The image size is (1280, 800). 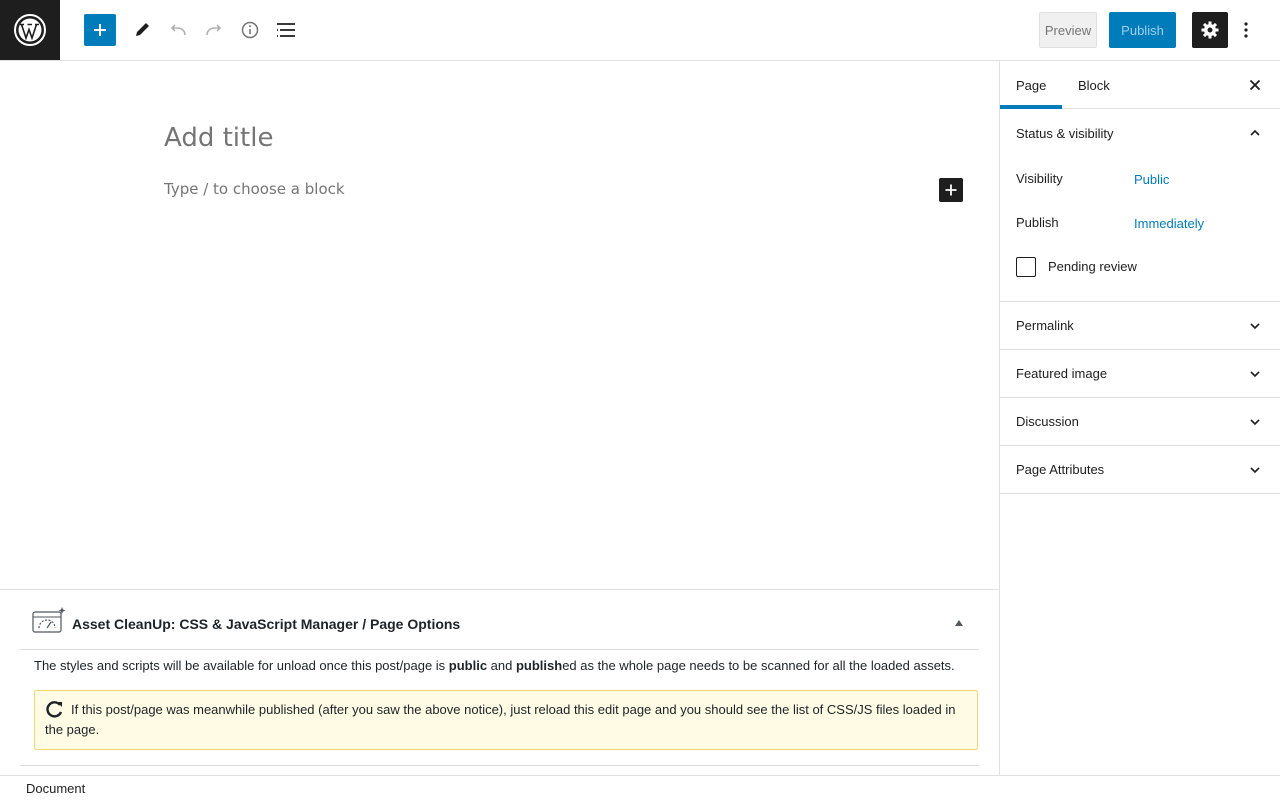 I want to click on redo-button, so click(x=214, y=30).